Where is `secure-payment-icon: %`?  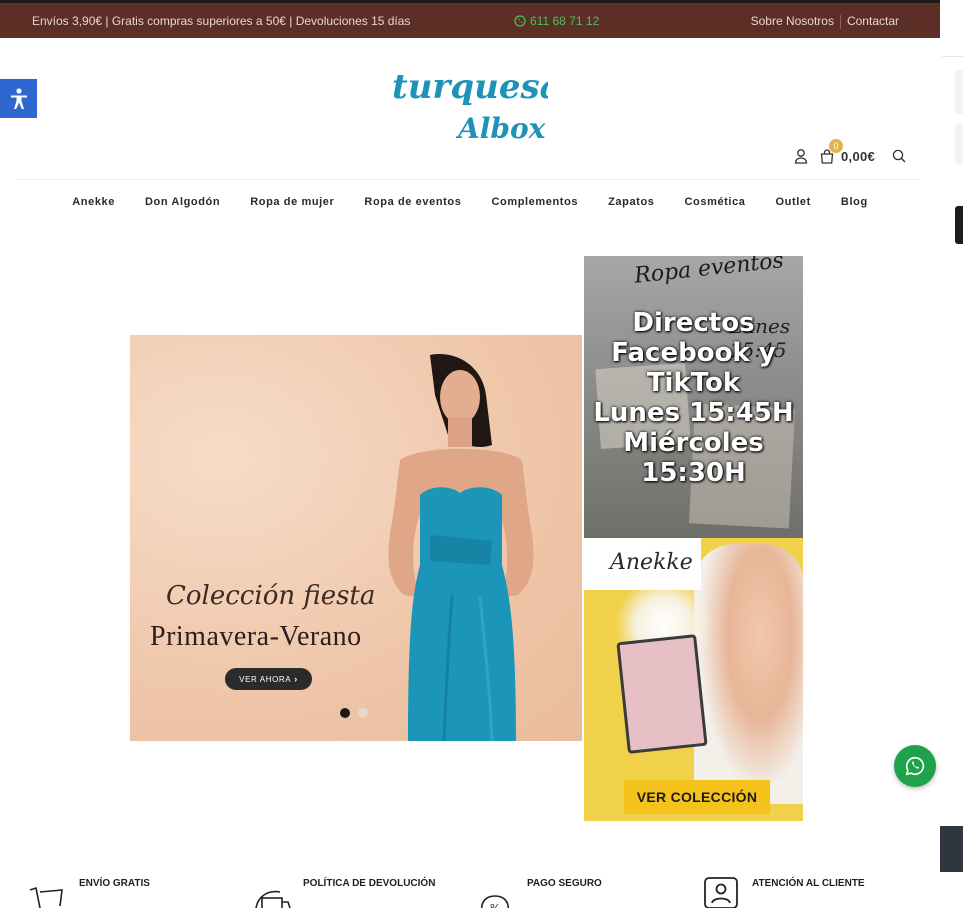 secure-payment-icon: % is located at coordinates (495, 901).